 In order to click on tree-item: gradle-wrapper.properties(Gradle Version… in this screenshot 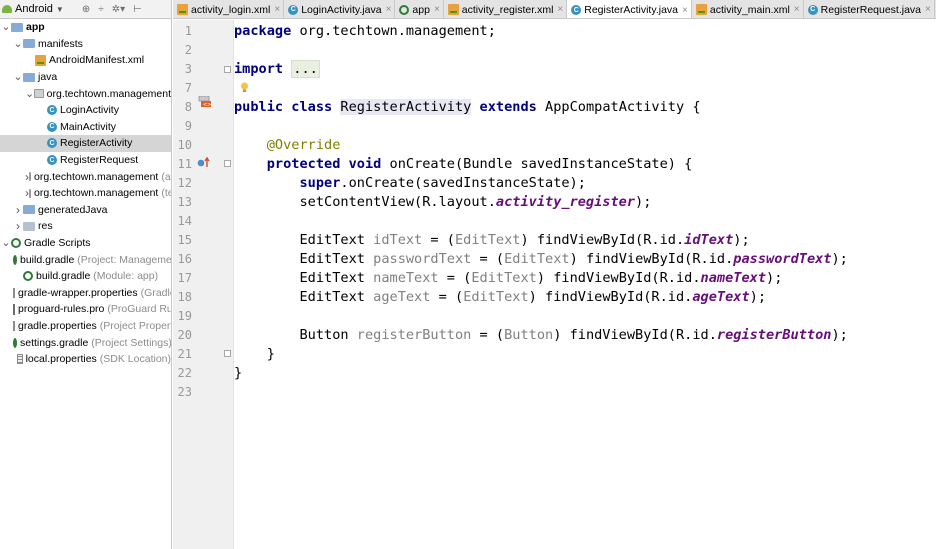, I will do `click(85, 293)`.